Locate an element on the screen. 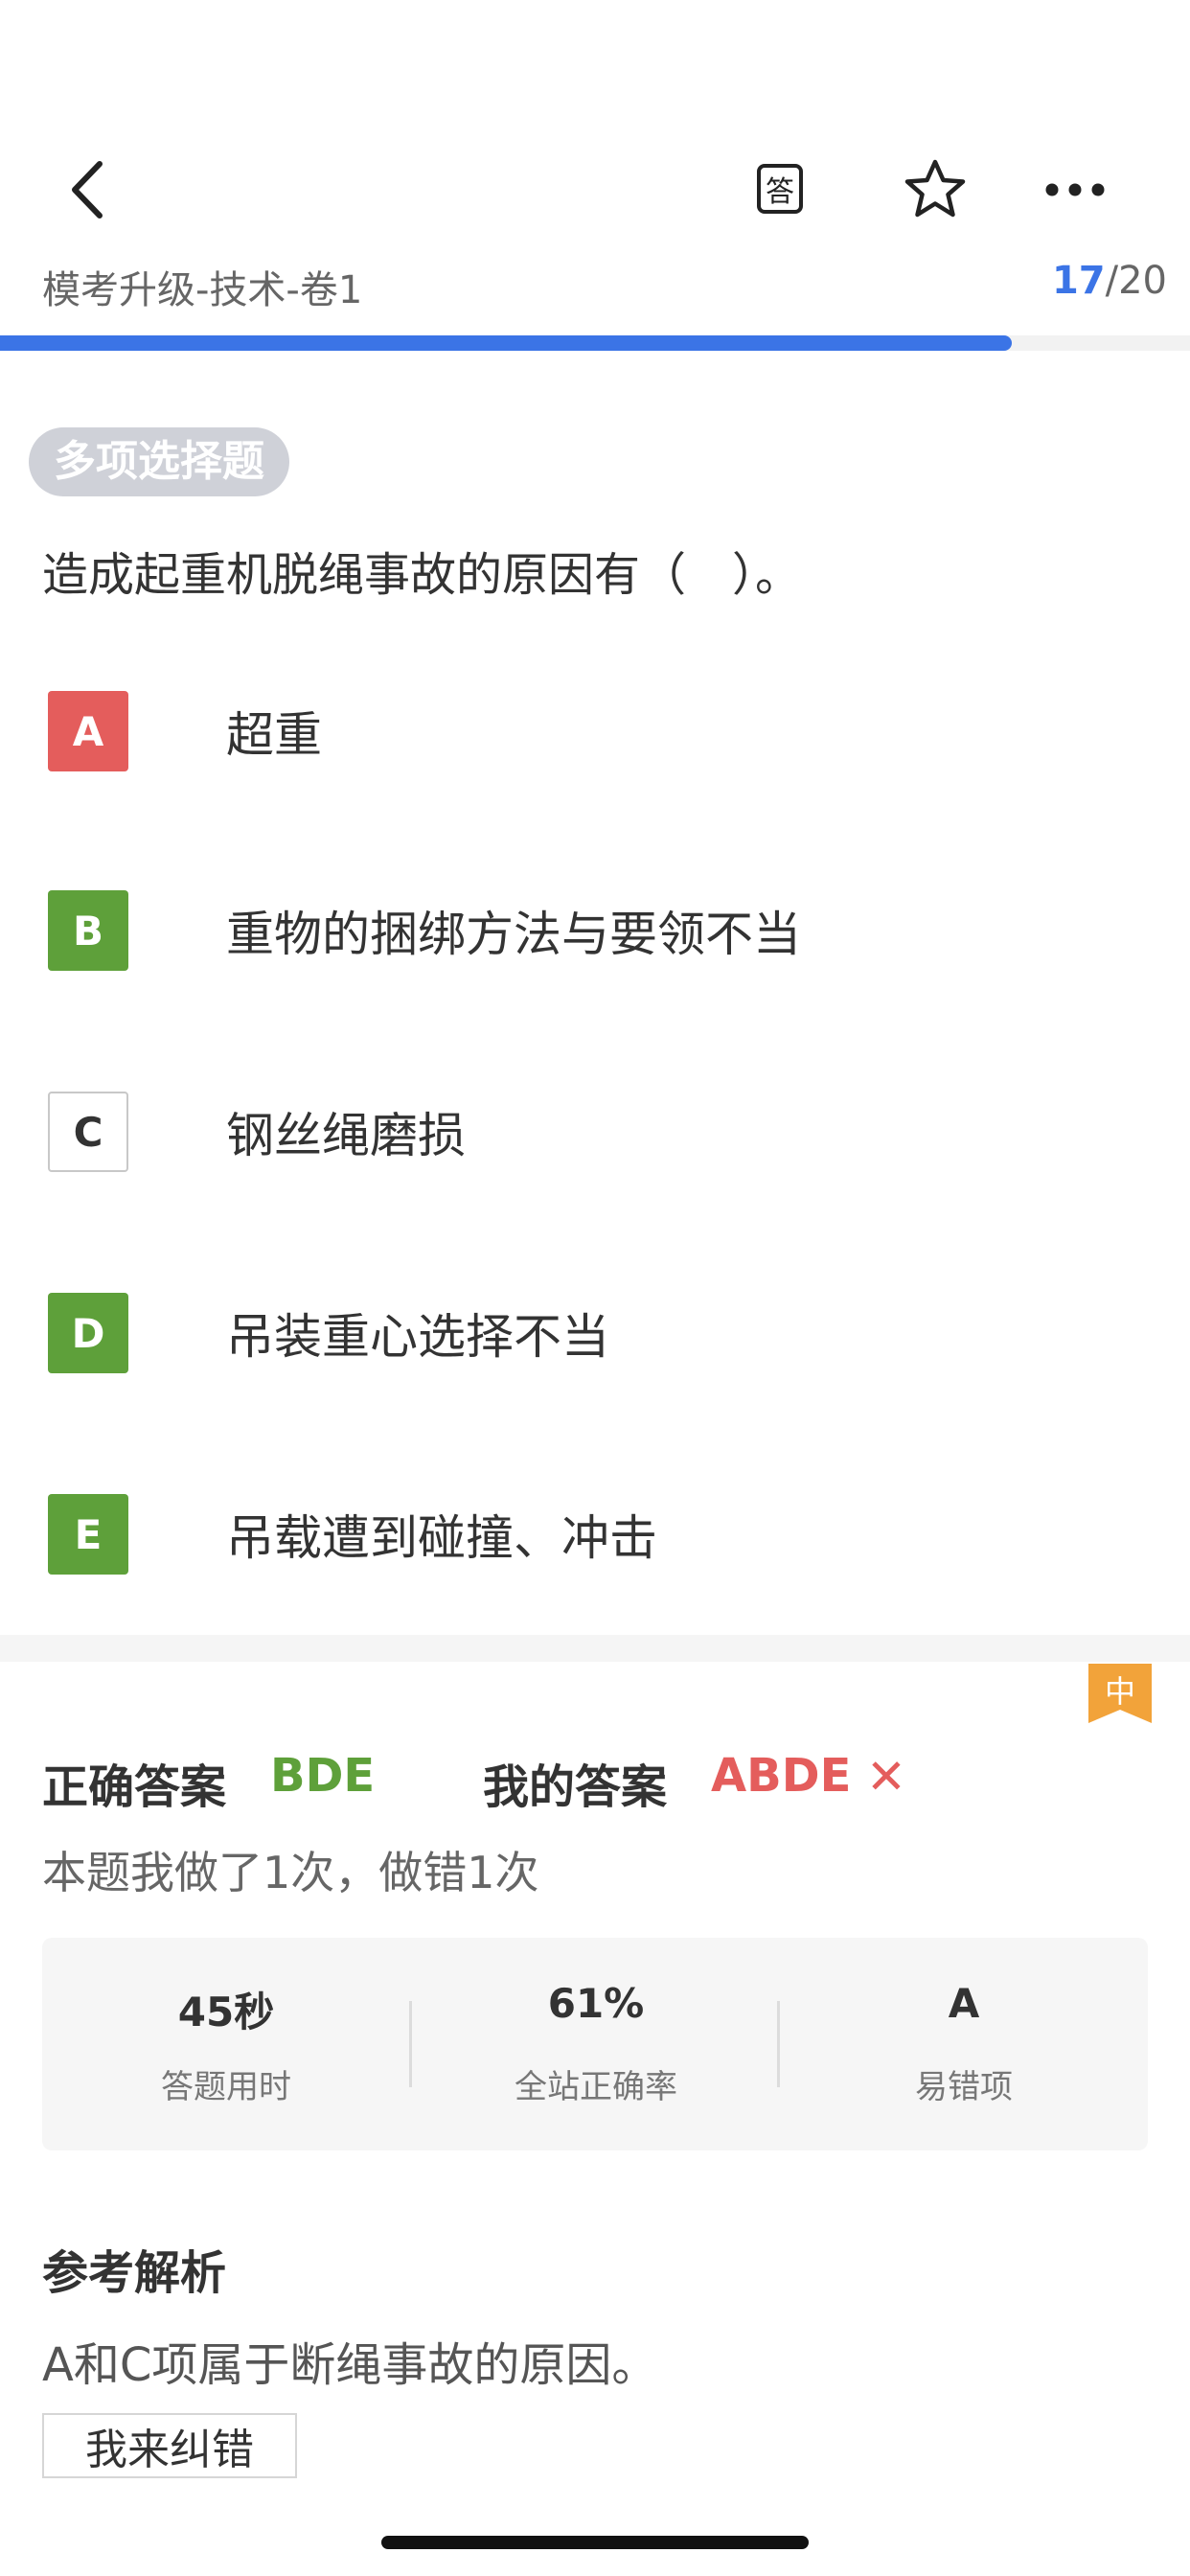  difficulty-badge: 中 is located at coordinates (1120, 1693).